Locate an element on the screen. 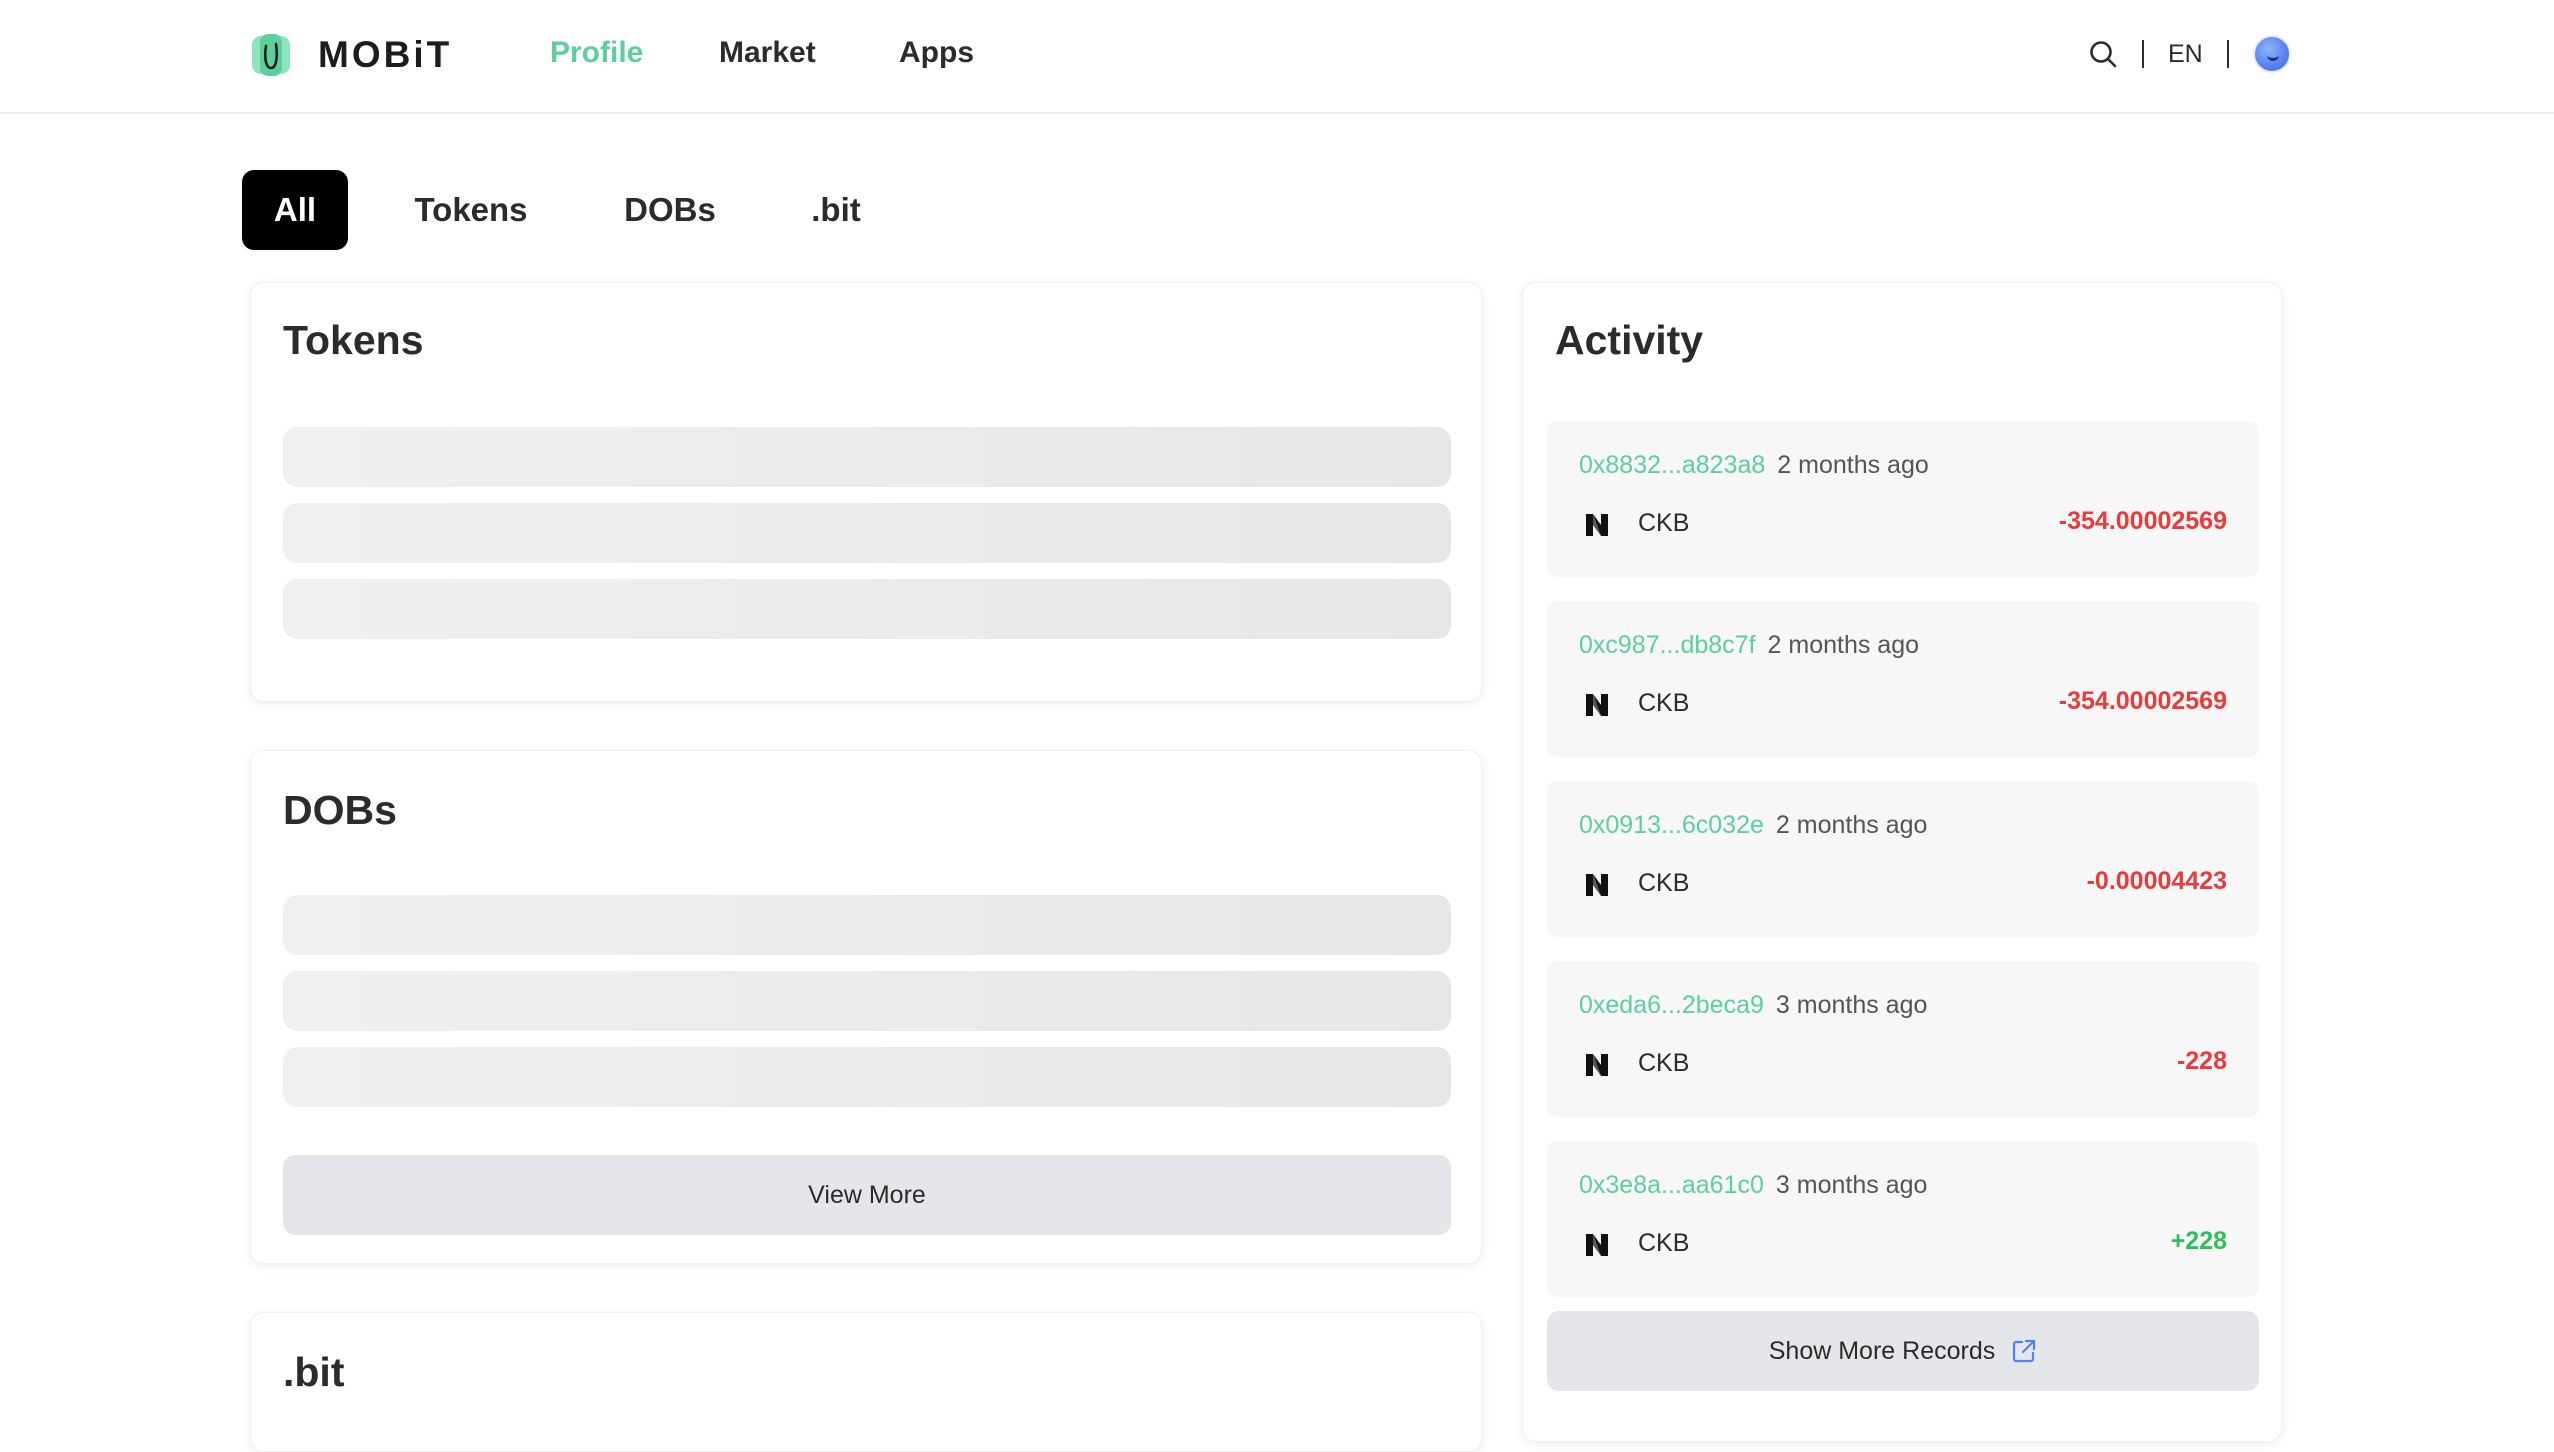 This screenshot has height=1452, width=2554. tx-amount: -0.00004423 is located at coordinates (2156, 881).